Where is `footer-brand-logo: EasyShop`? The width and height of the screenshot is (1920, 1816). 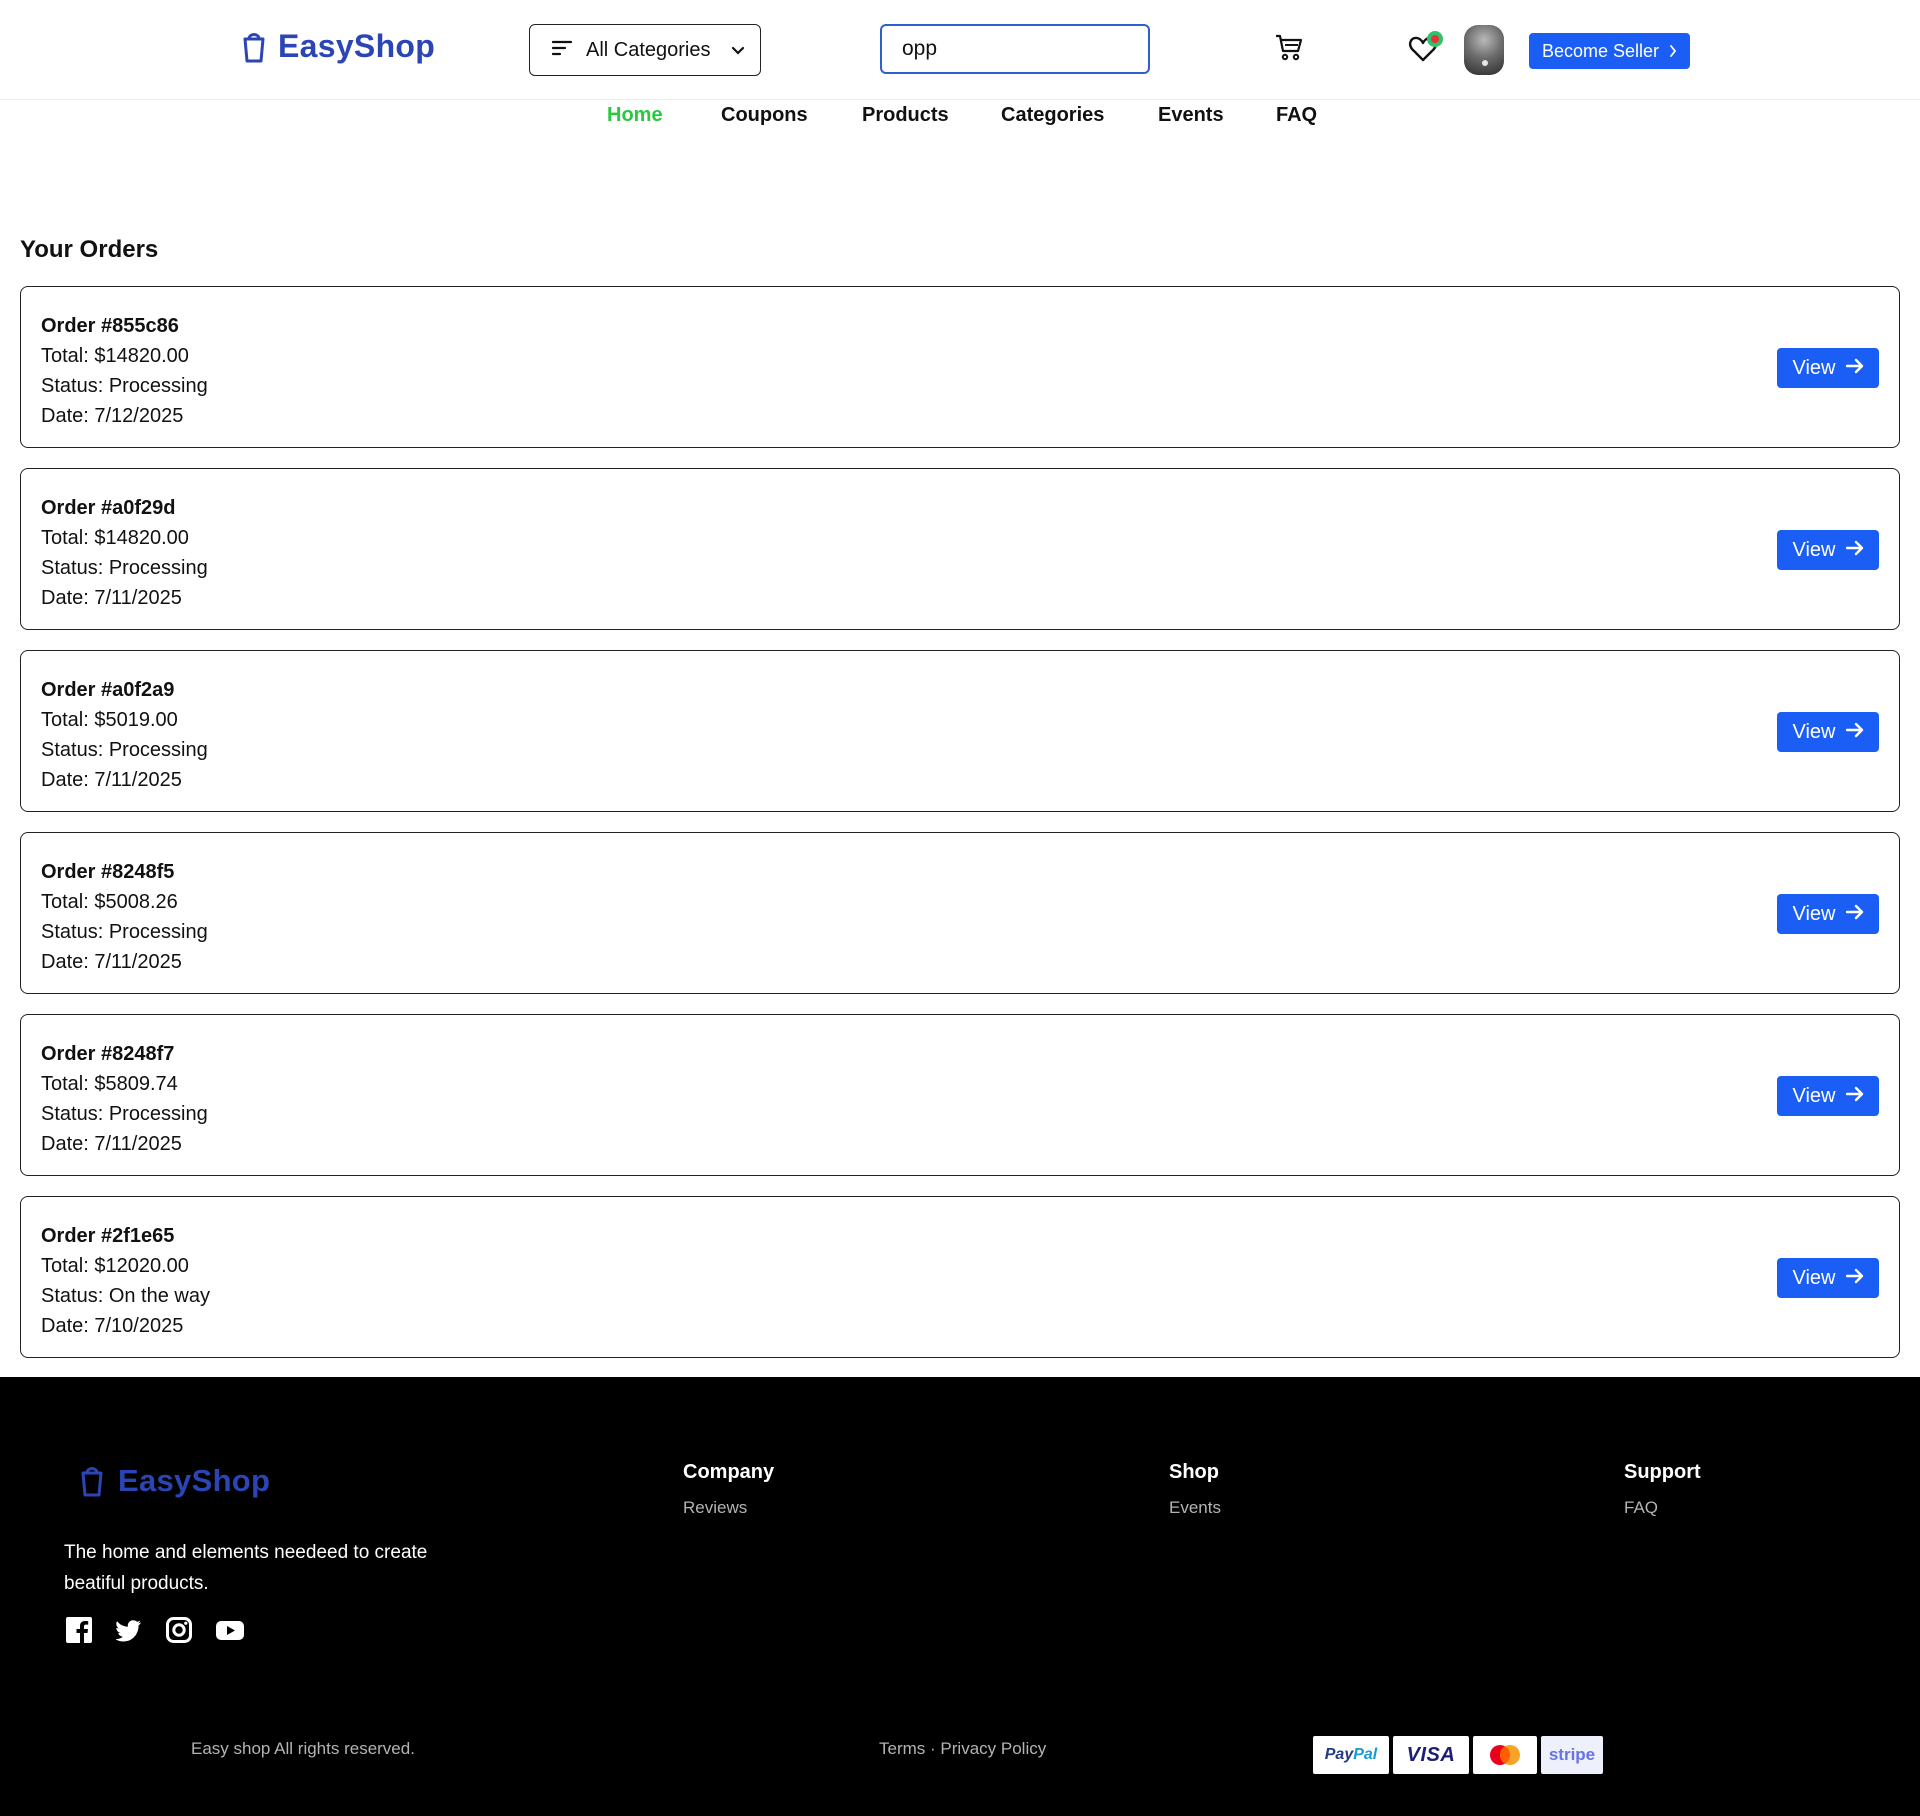 footer-brand-logo: EasyShop is located at coordinates (174, 1481).